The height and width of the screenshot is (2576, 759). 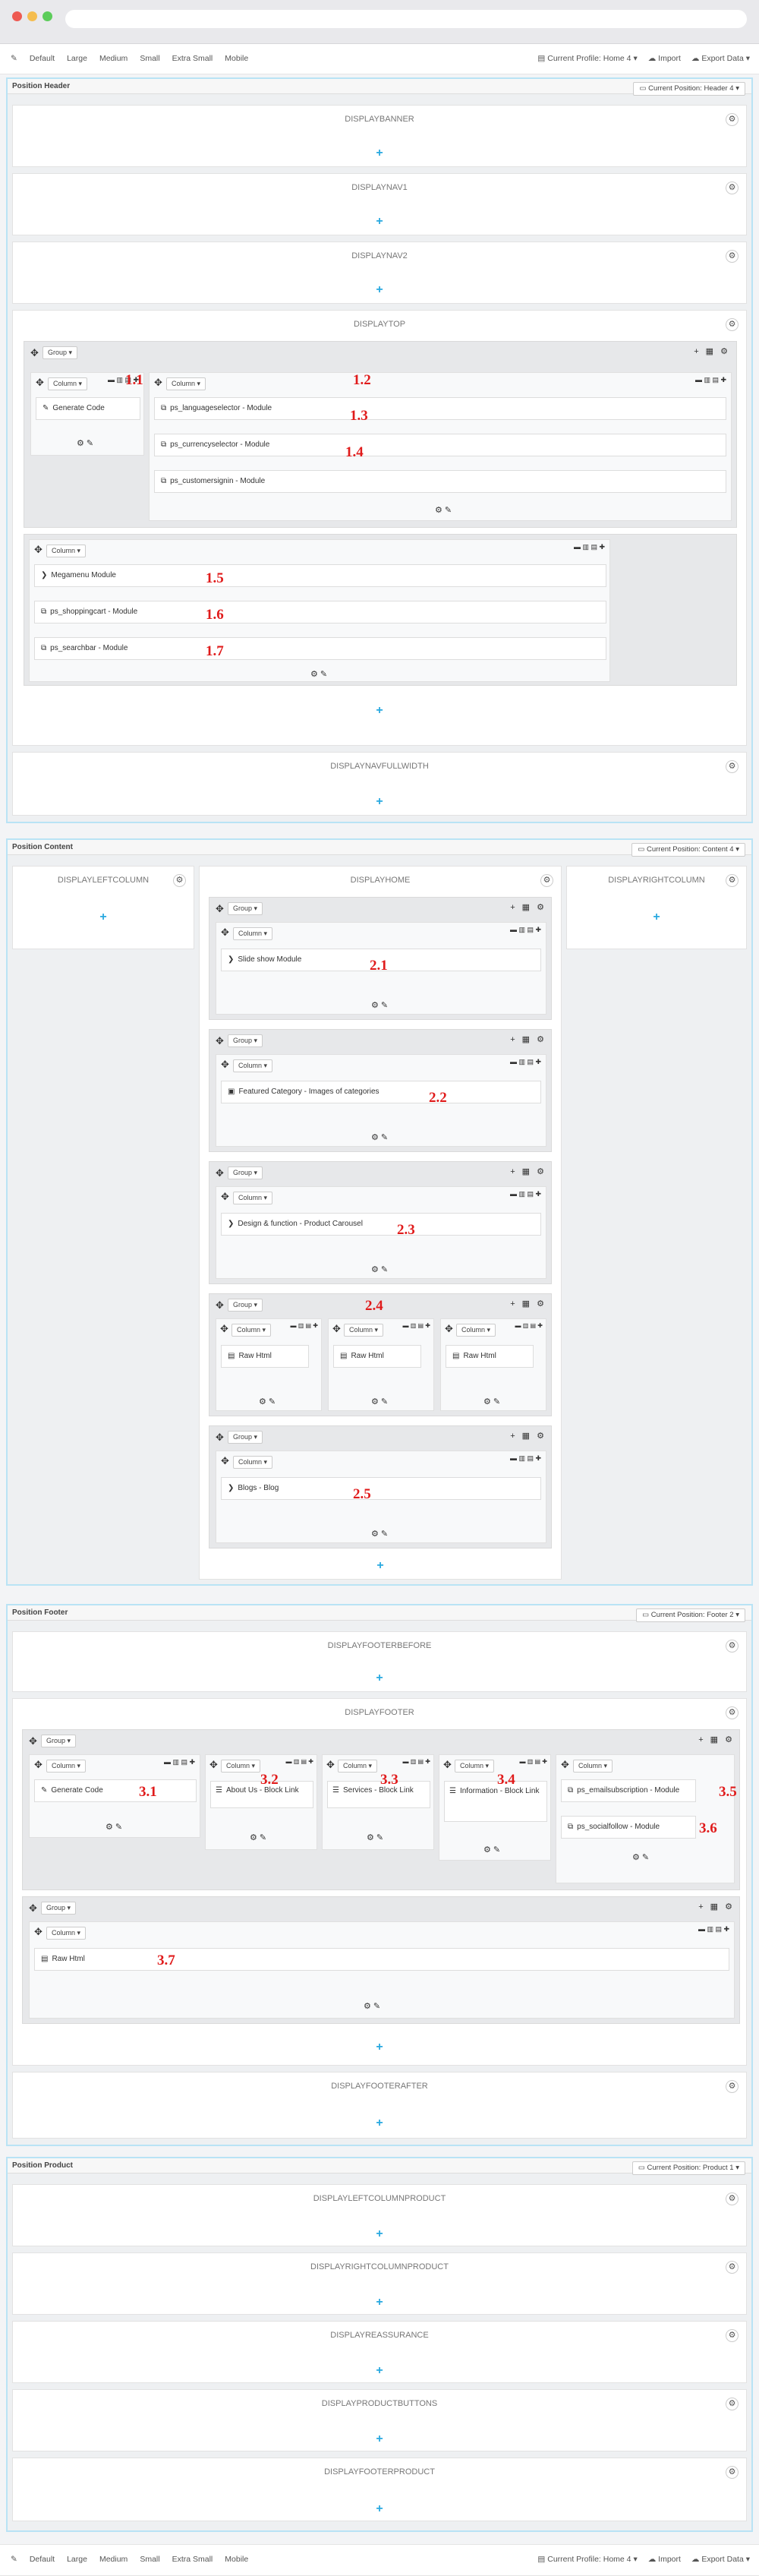 I want to click on current-profile-button: ▤ Current Profile: Home 4 ▾, so click(x=587, y=59).